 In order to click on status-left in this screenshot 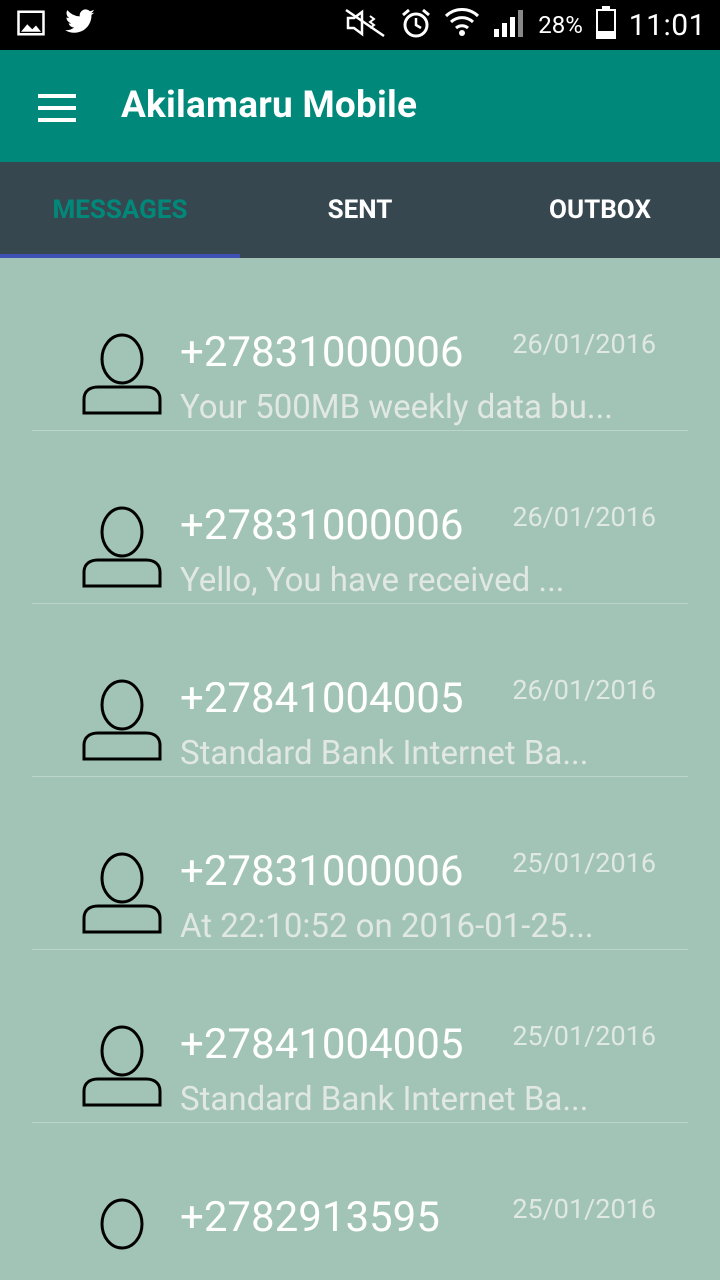, I will do `click(56, 25)`.